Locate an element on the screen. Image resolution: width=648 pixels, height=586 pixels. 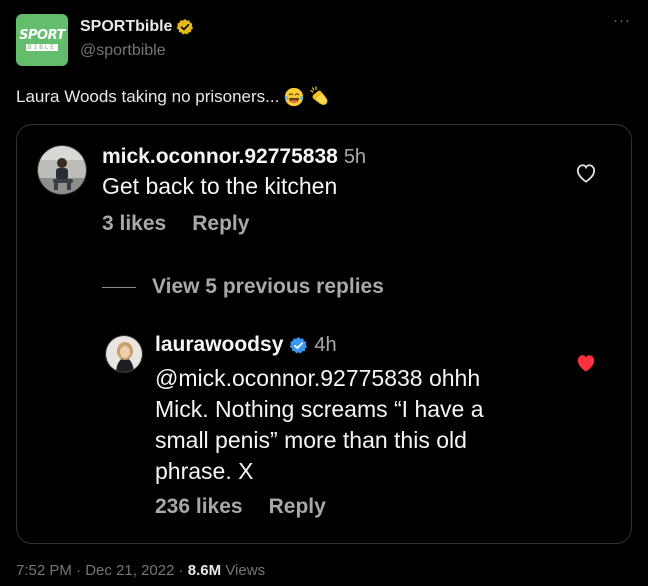
laura-avatar is located at coordinates (124, 354).